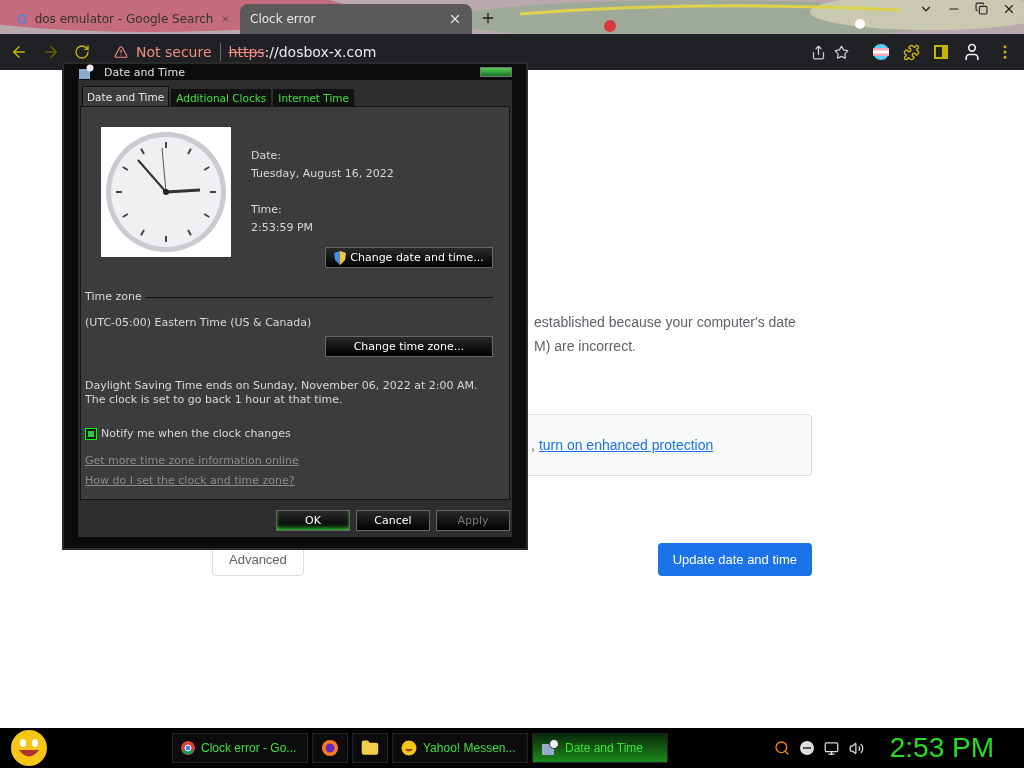 The height and width of the screenshot is (768, 1024). I want to click on flag-icon, so click(881, 52).